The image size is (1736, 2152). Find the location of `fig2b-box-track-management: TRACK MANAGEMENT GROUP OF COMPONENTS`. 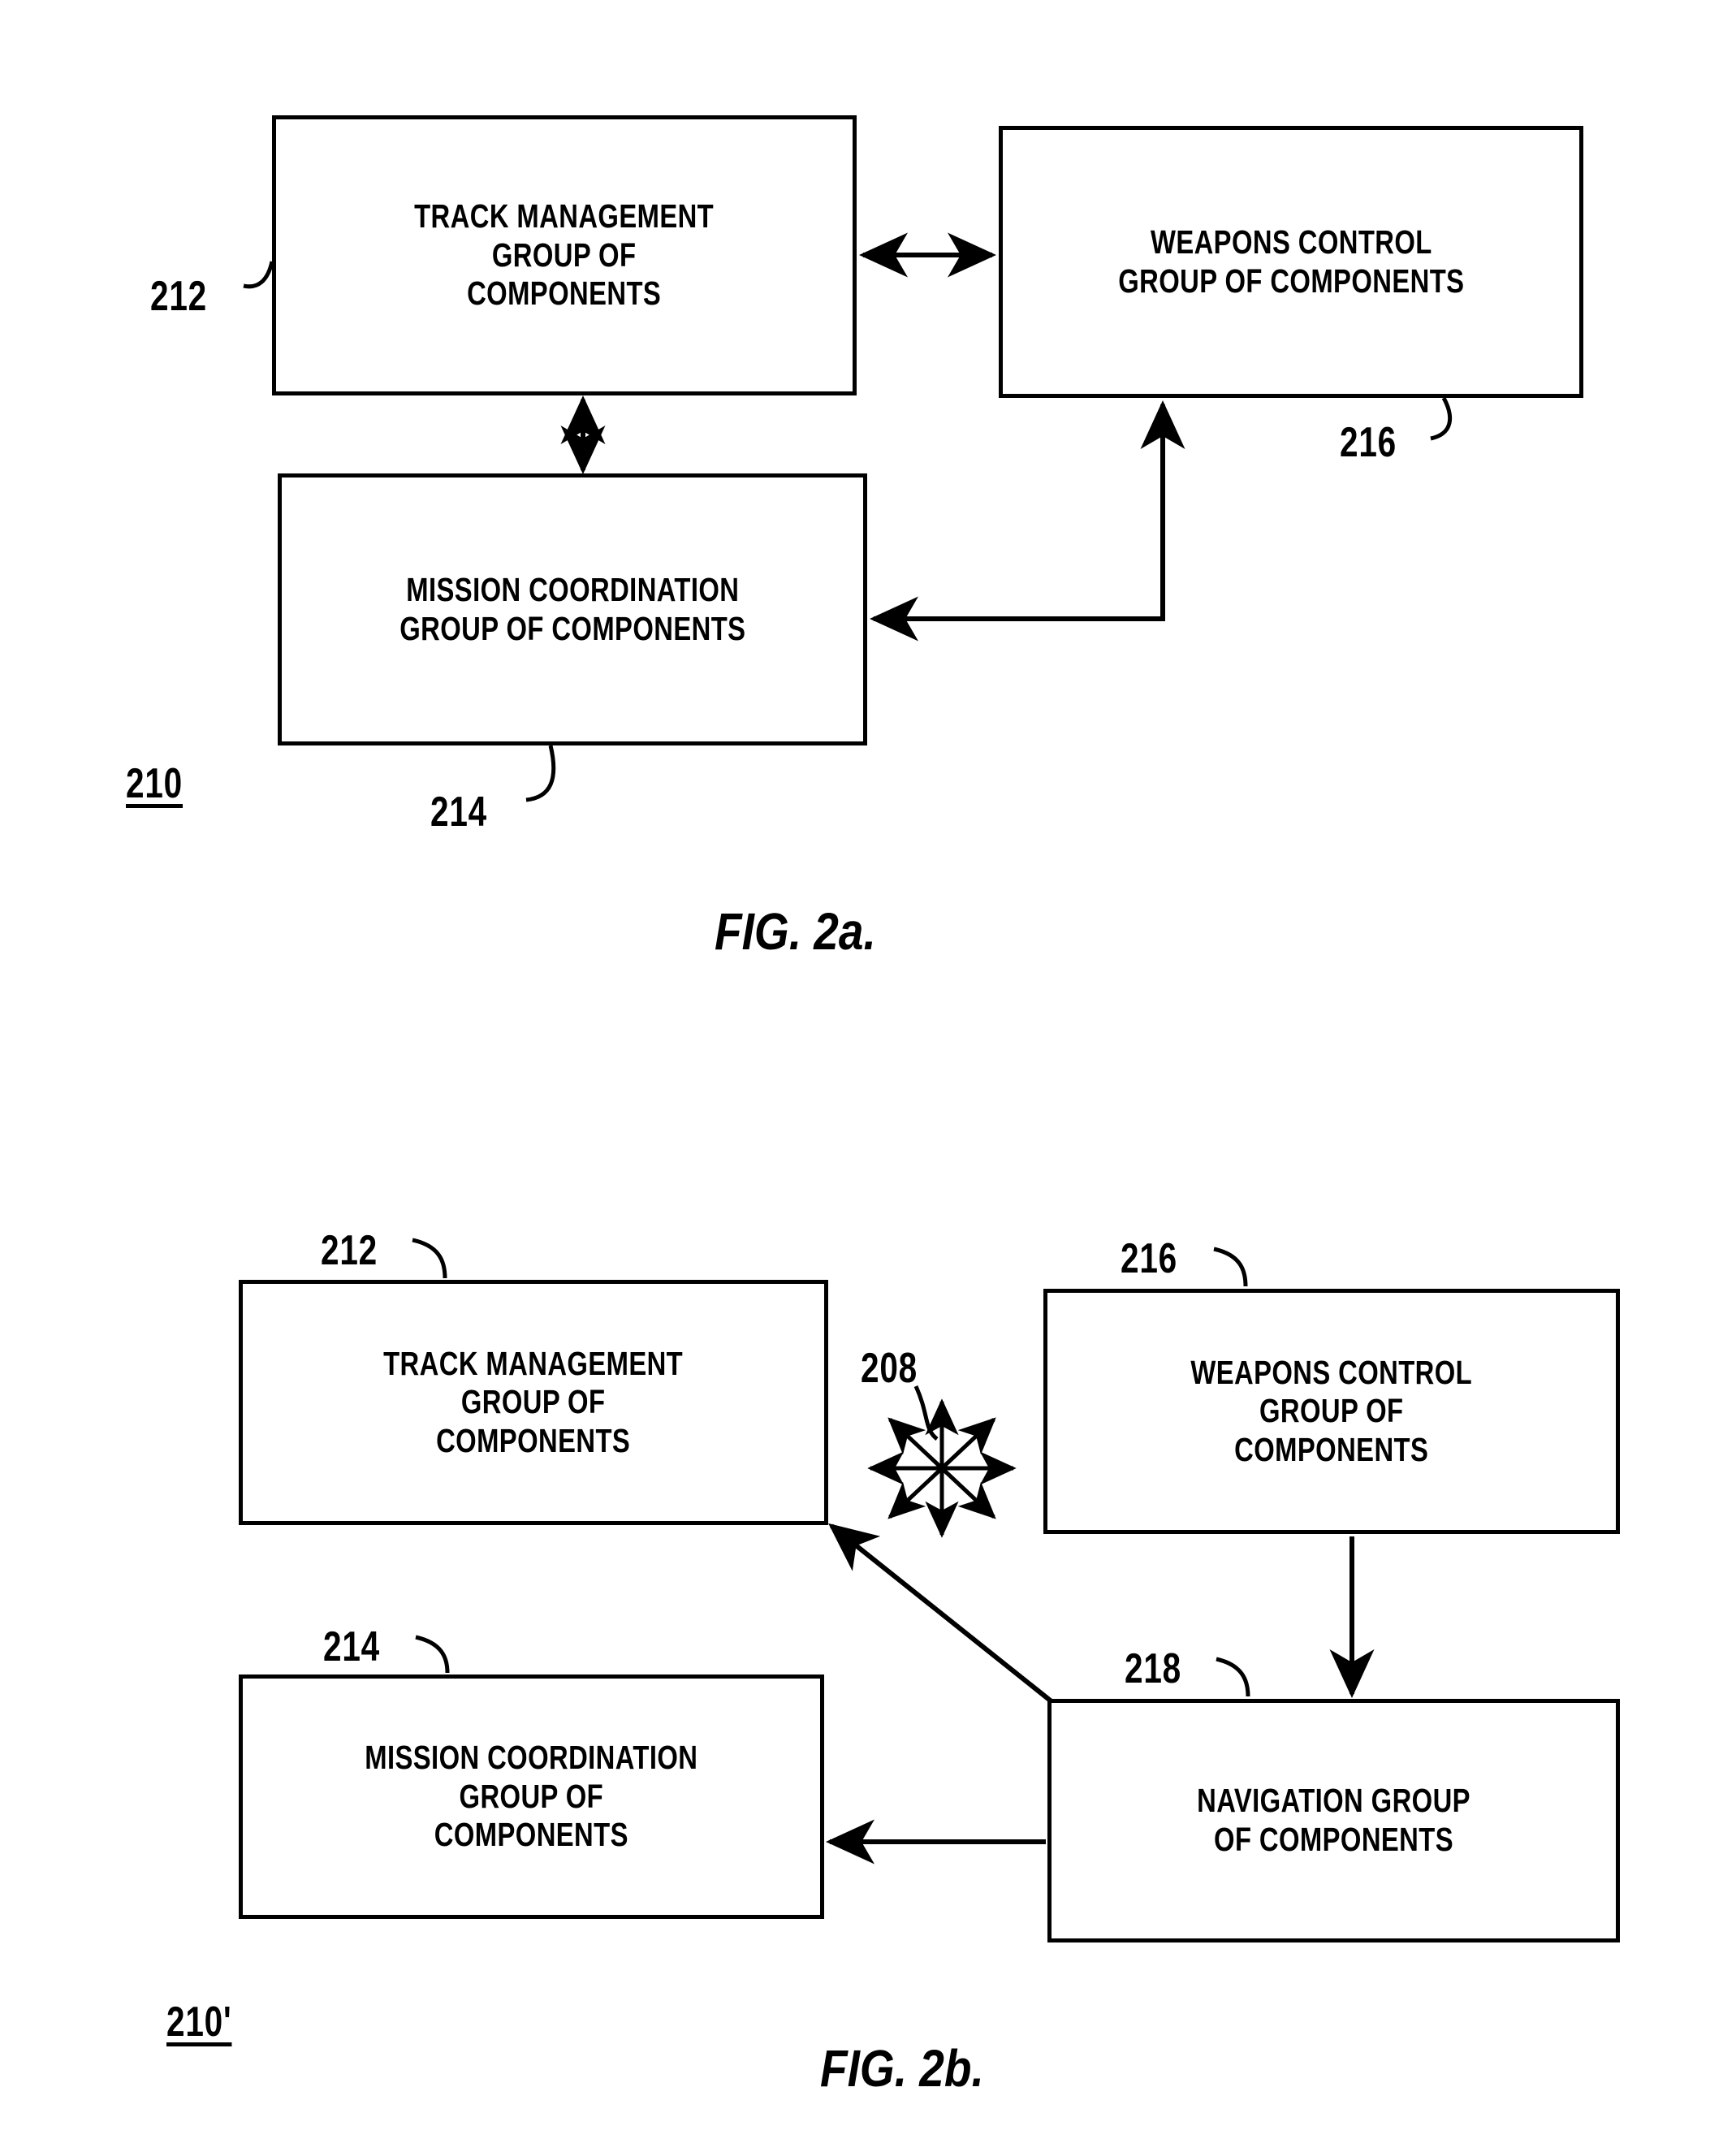

fig2b-box-track-management: TRACK MANAGEMENT GROUP OF COMPONENTS is located at coordinates (533, 1402).